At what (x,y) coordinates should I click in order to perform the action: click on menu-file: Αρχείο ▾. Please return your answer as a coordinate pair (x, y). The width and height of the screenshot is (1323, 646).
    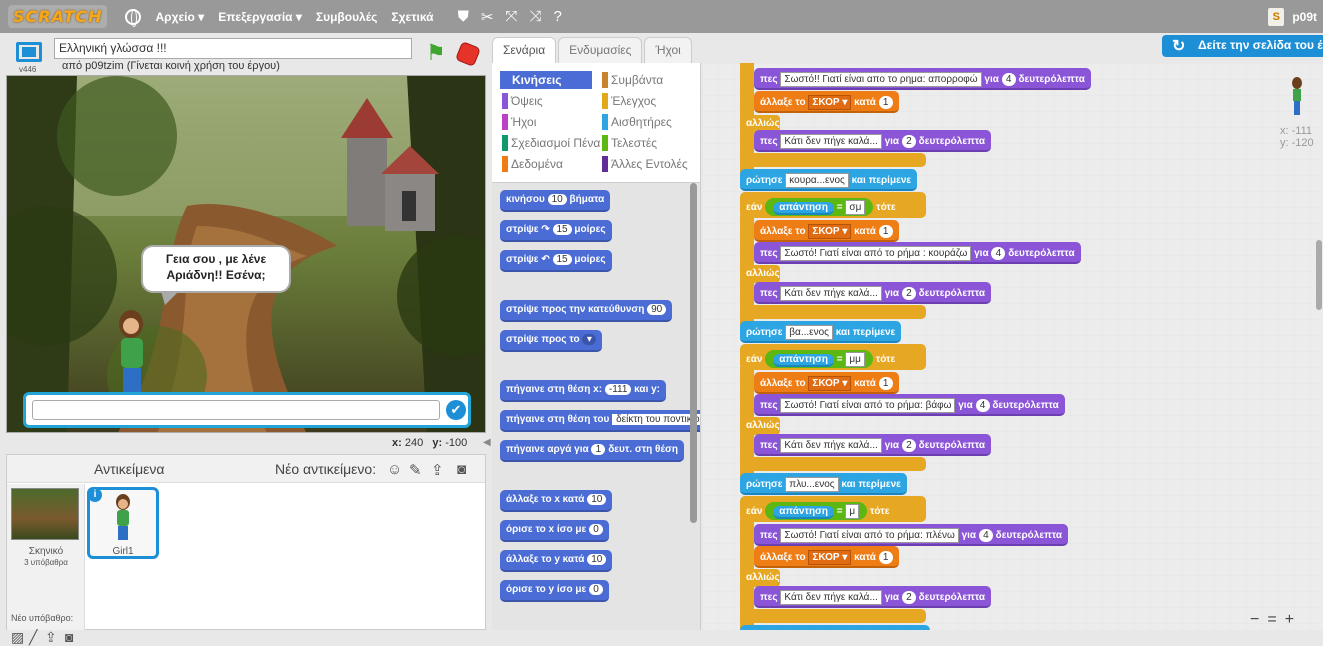
    Looking at the image, I should click on (179, 17).